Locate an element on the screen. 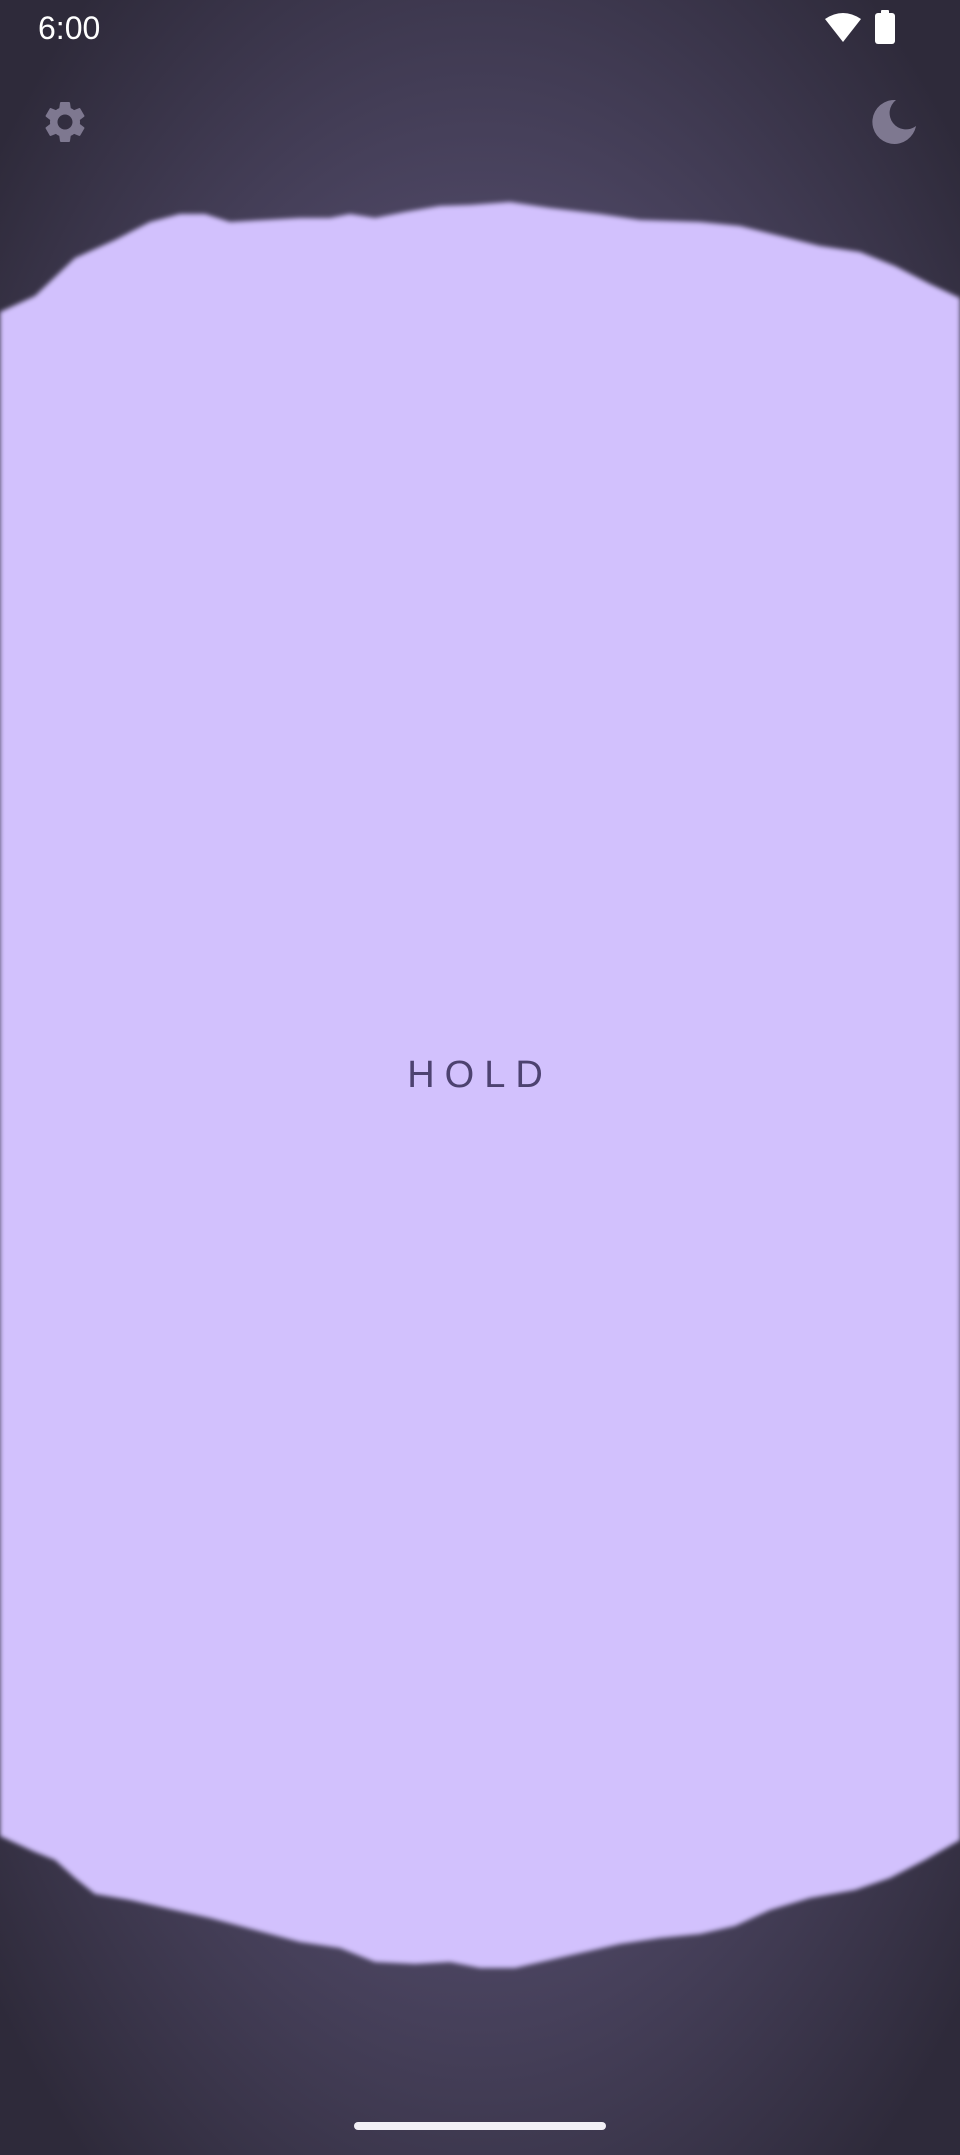 The image size is (960, 2155). navigation-handle is located at coordinates (480, 2126).